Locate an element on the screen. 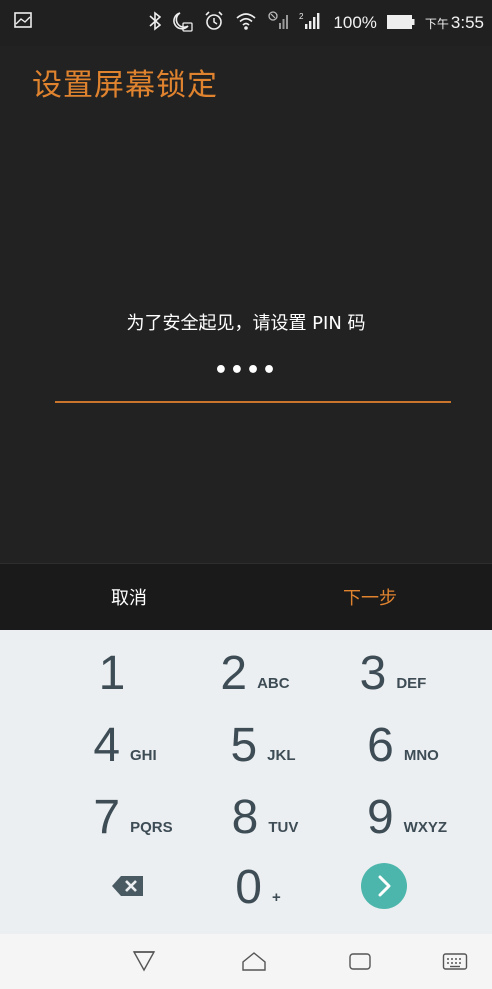 The width and height of the screenshot is (492, 989). key-digit: 3 is located at coordinates (373, 673).